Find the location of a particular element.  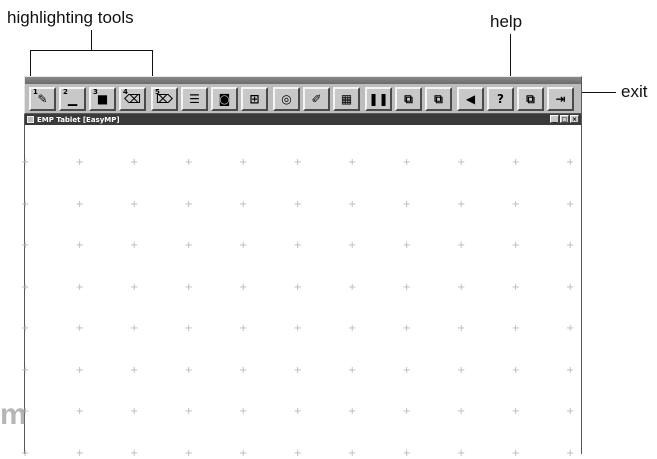

toolbar: 1 ✎ 2 ▁ 3 ■ 4 ⌫ 5 ⌦ ☰ ◙ ⊞ ◎ ✐ ▦ ❚❚ ⧉ ⧉ ◀? ⧉ ⇥ is located at coordinates (303, 95).